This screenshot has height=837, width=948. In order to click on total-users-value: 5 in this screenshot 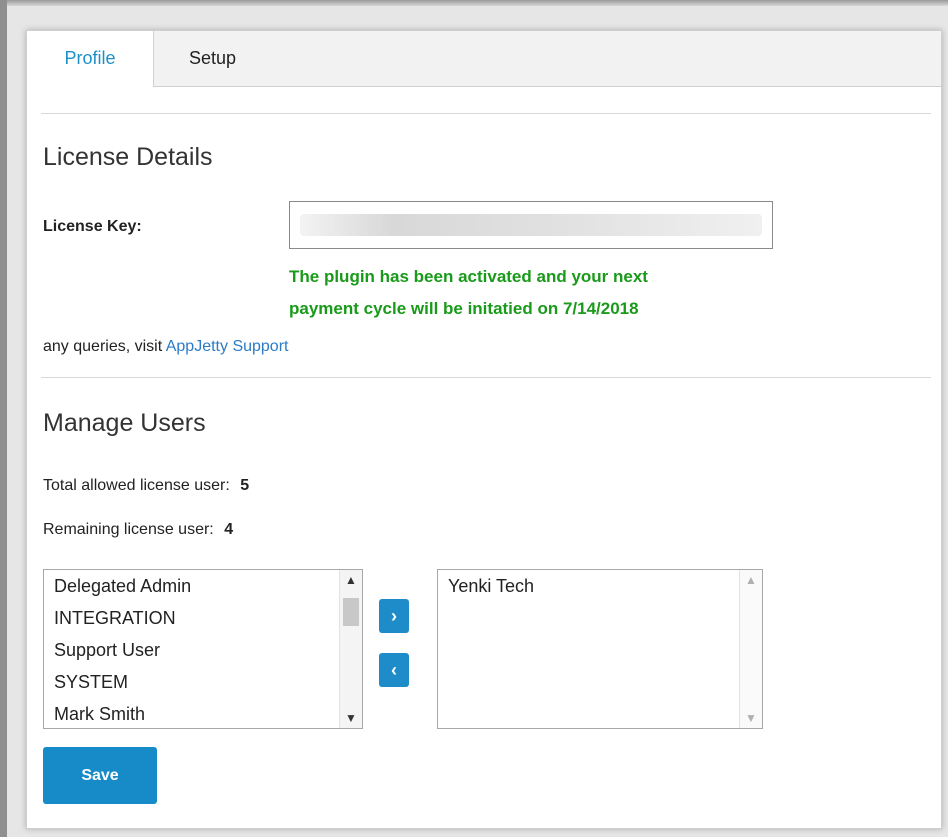, I will do `click(245, 485)`.